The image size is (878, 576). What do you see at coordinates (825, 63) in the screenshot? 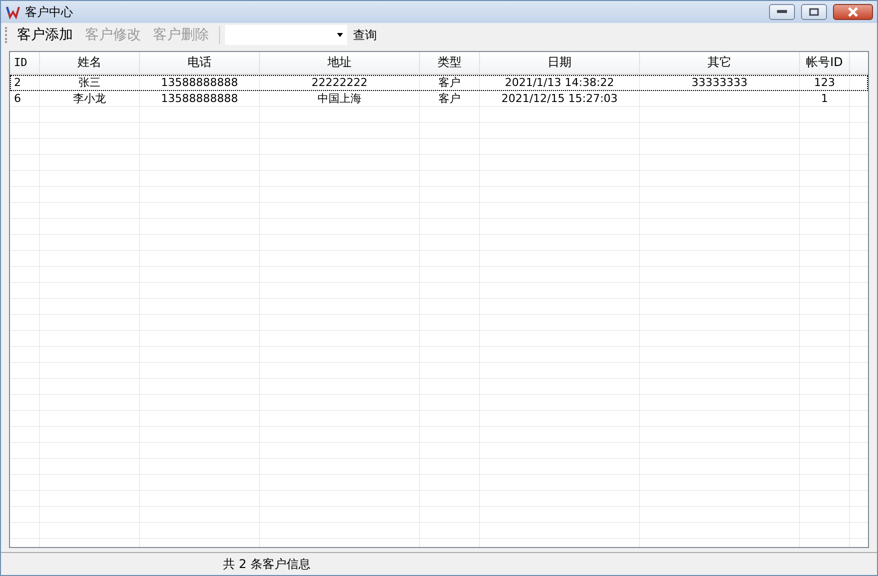
I see `column-header: 帐号ID` at bounding box center [825, 63].